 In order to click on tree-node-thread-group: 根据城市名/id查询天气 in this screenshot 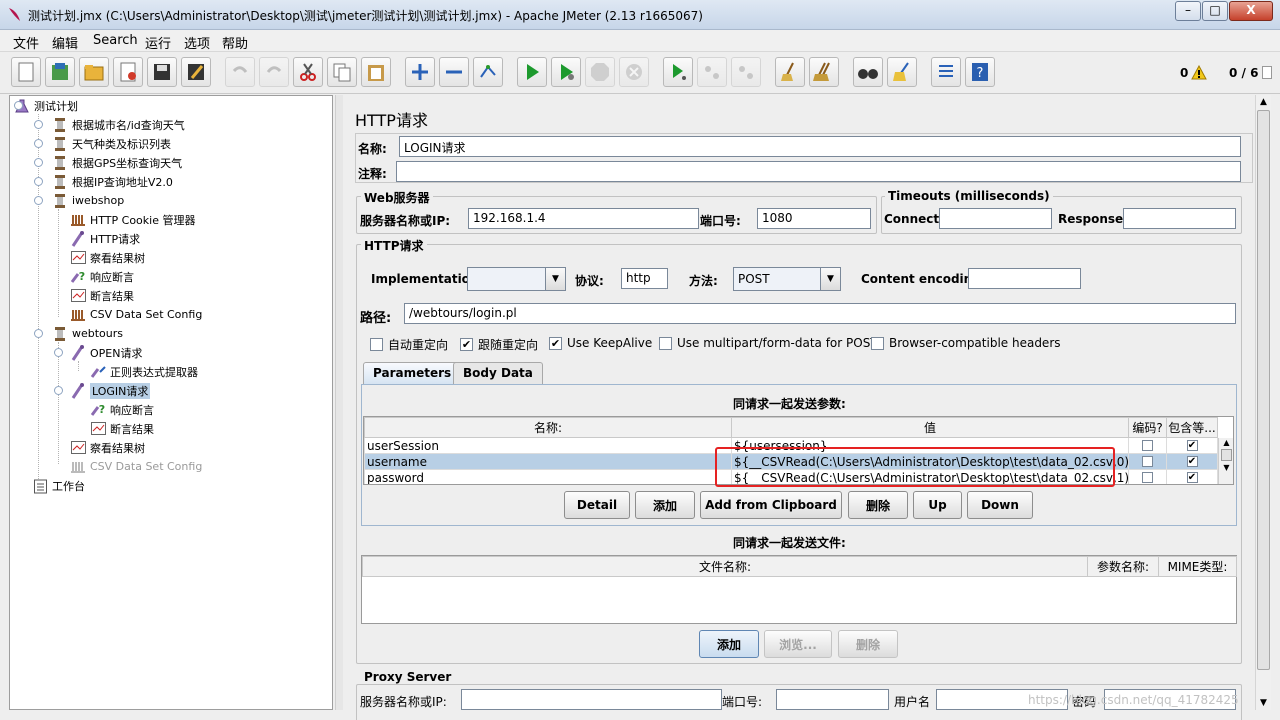, I will do `click(118, 124)`.